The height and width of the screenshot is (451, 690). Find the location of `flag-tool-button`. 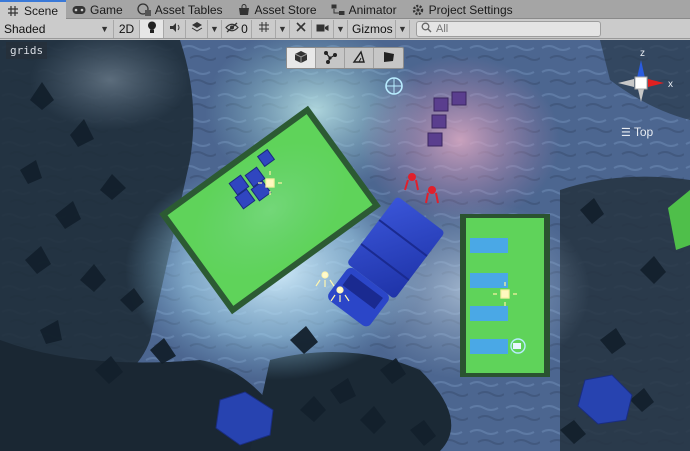

flag-tool-button is located at coordinates (388, 58).